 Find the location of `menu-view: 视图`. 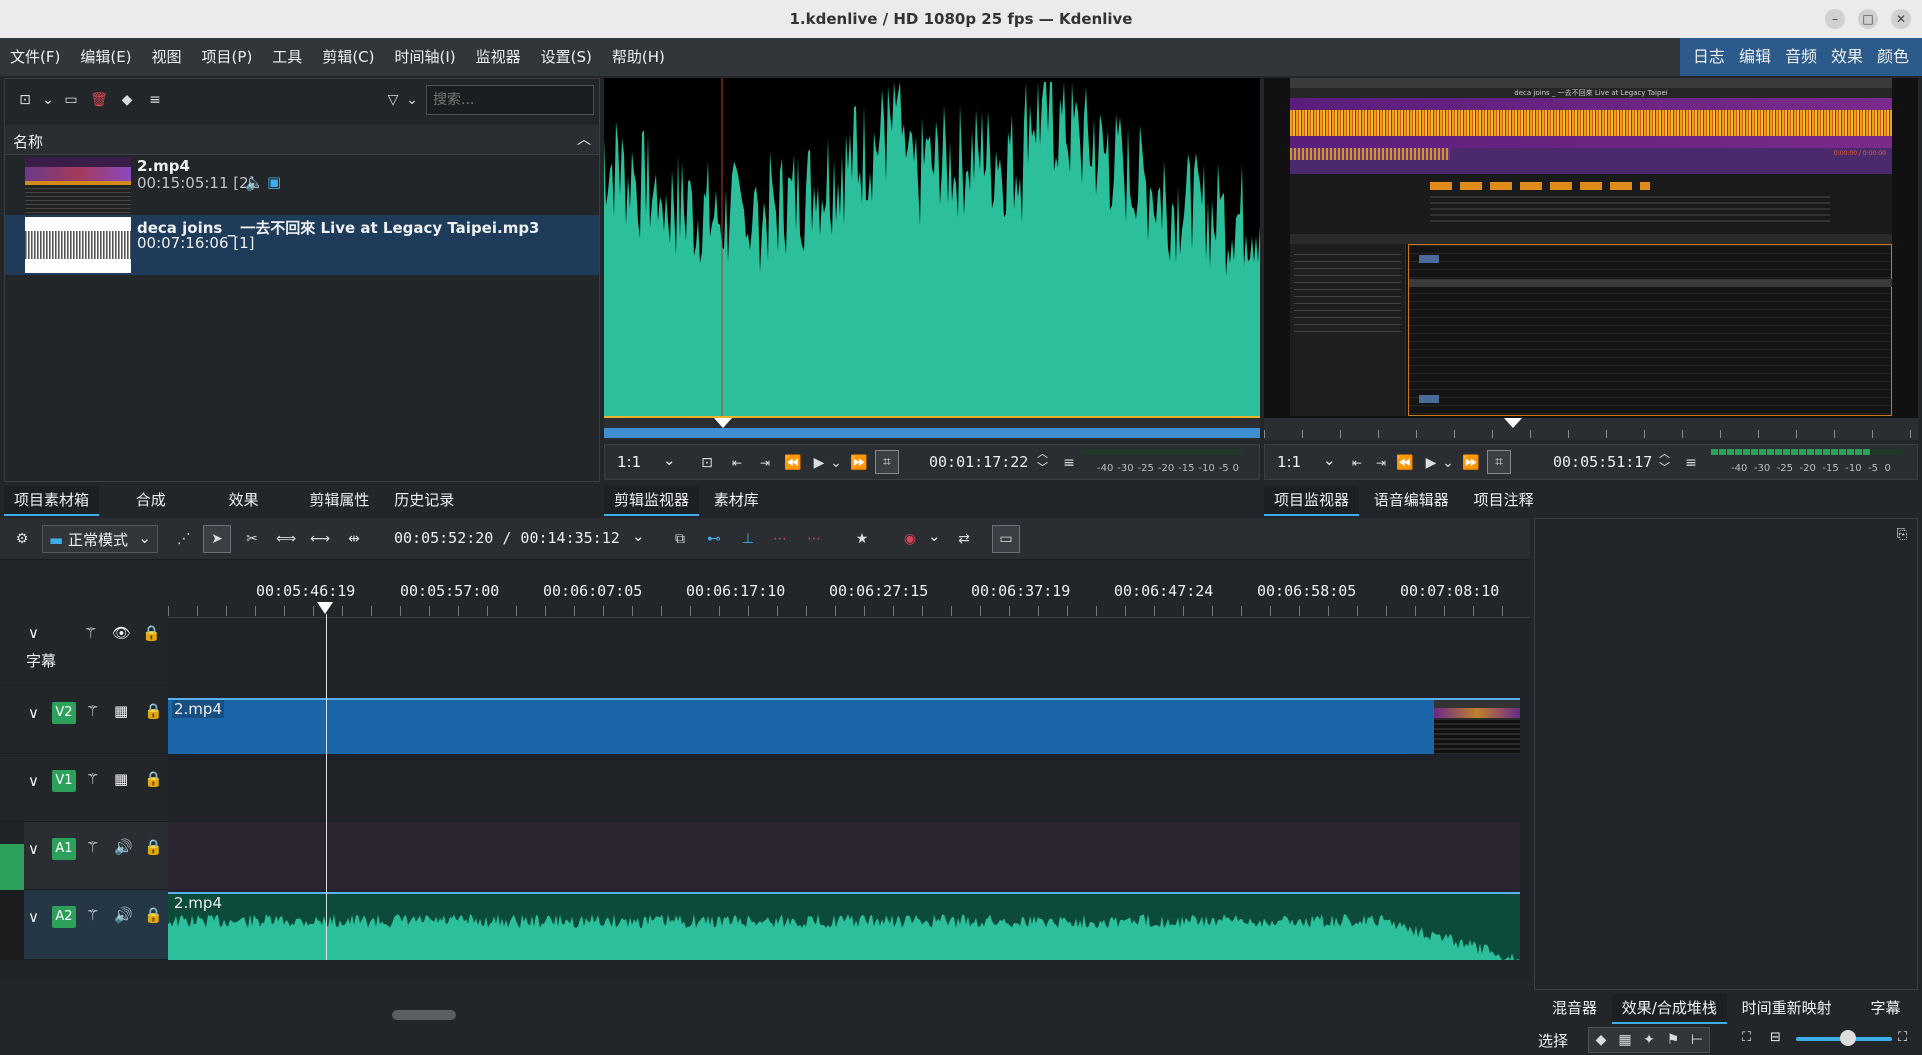

menu-view: 视图 is located at coordinates (167, 57).